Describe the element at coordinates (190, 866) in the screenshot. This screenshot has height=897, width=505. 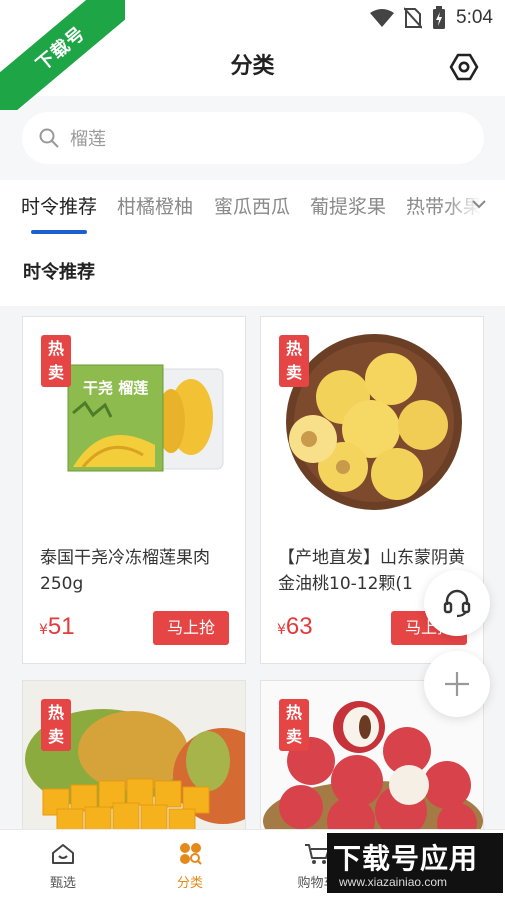
I see `nav-item-category: 分类` at that location.